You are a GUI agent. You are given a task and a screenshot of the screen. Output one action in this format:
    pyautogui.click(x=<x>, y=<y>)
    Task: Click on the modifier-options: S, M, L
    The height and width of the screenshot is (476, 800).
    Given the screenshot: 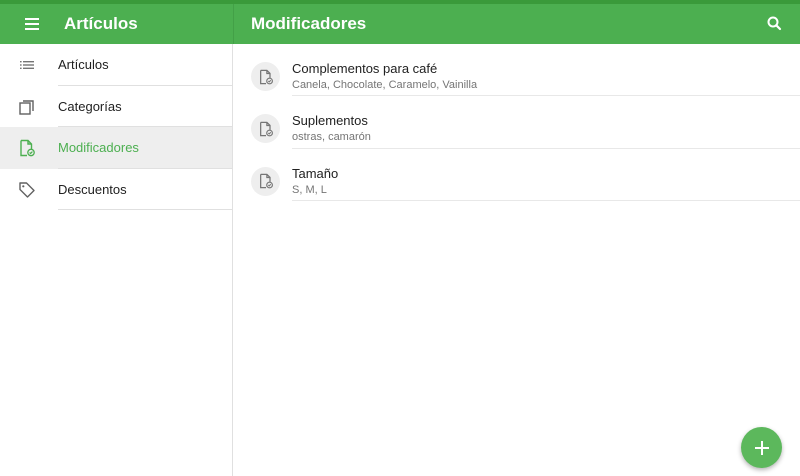 What is the action you would take?
    pyautogui.click(x=309, y=189)
    